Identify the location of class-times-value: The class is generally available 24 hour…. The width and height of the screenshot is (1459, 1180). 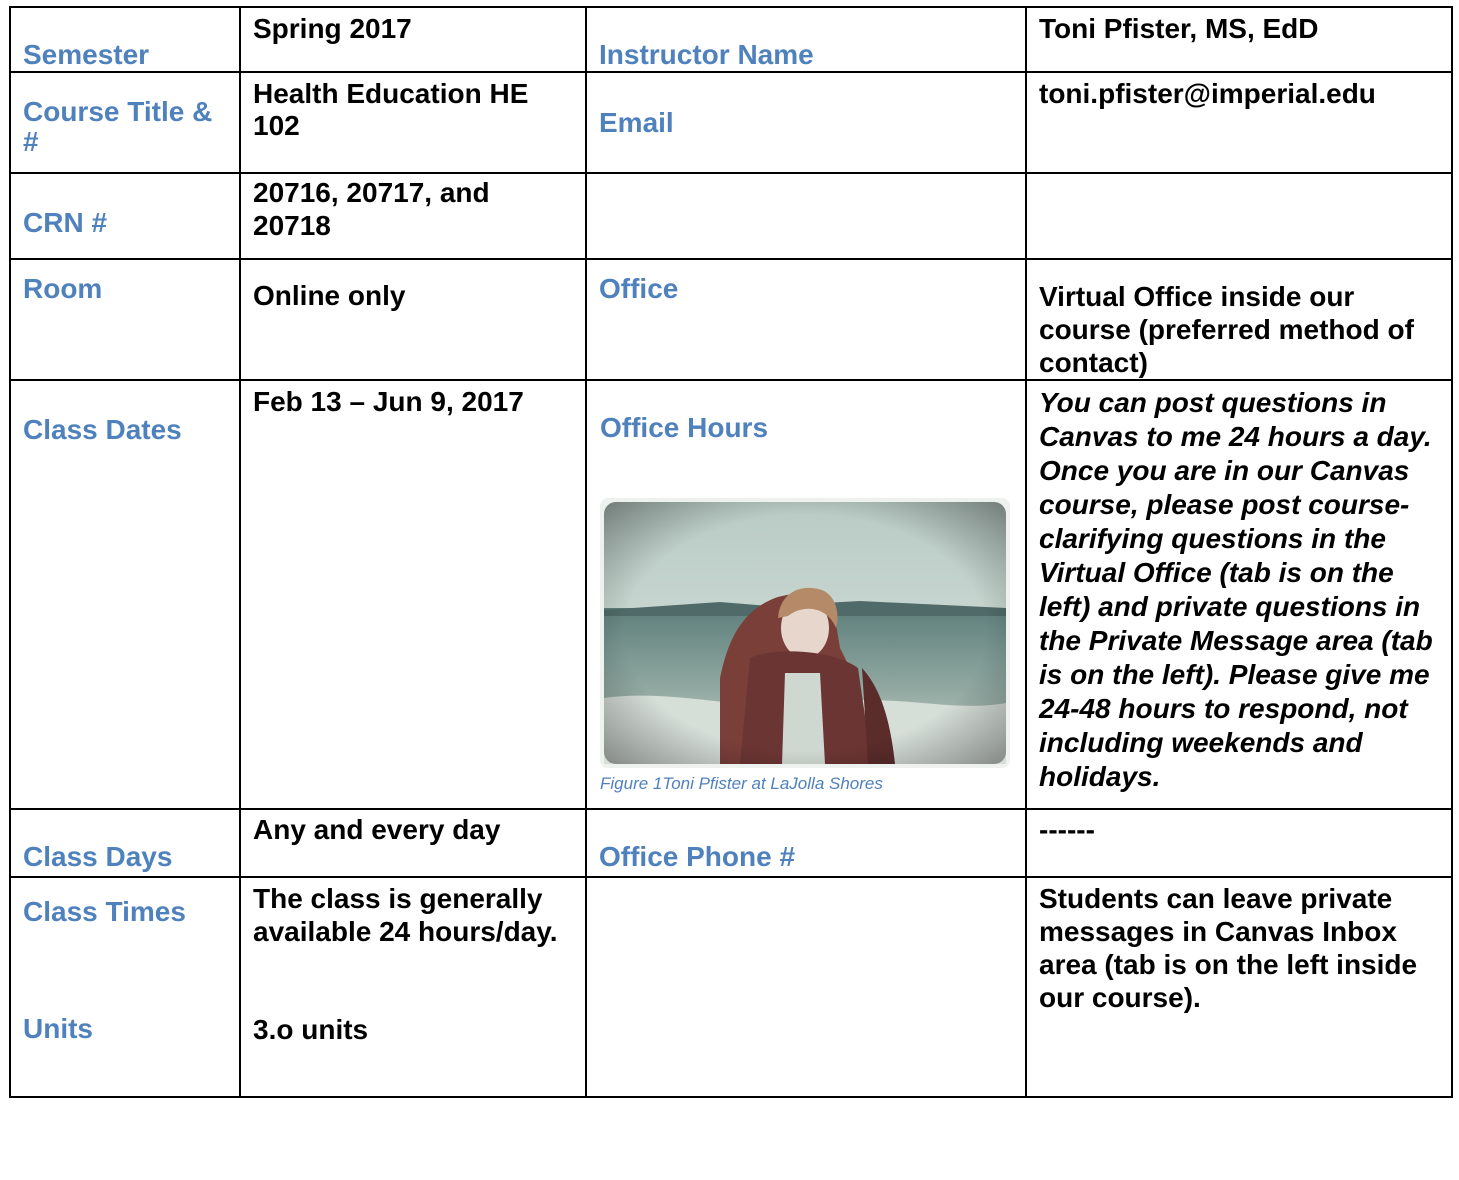
(405, 915).